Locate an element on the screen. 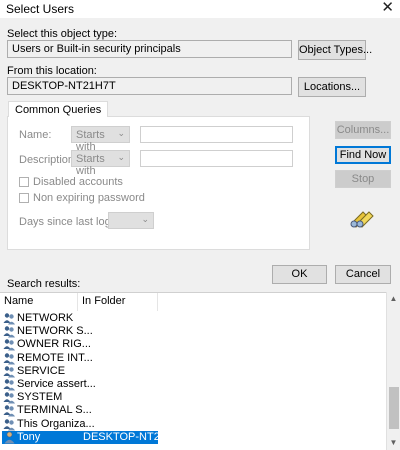  row-name: SERVICE is located at coordinates (41, 370).